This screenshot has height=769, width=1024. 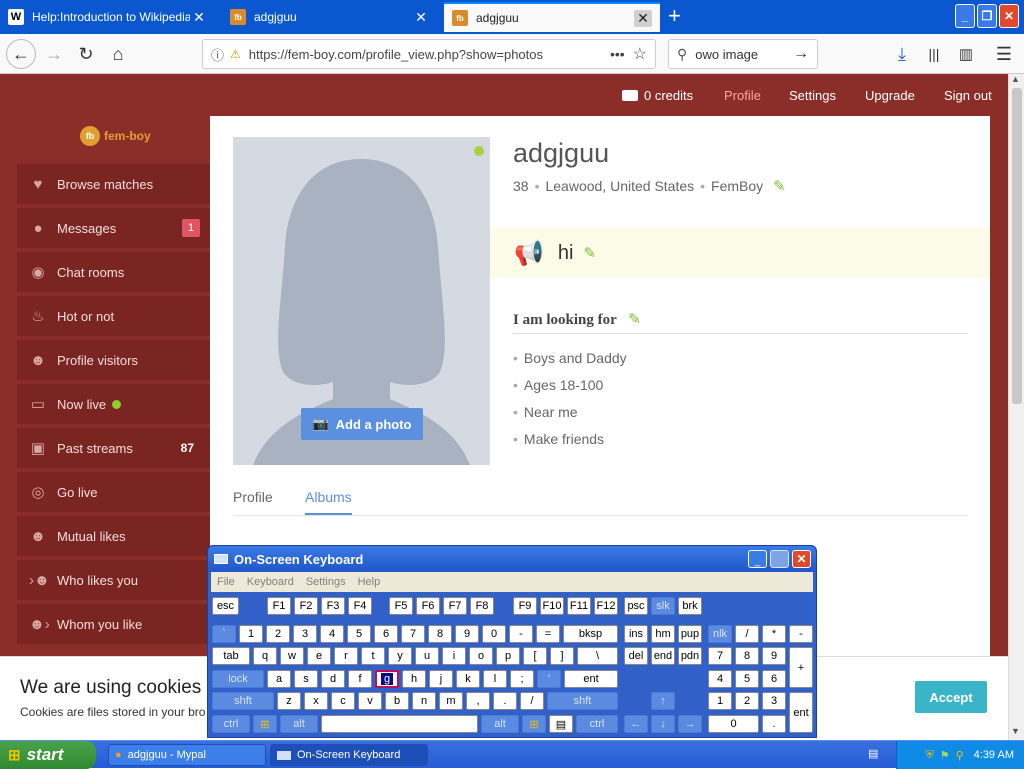 I want to click on sidebar-item-whom-you-like: ☻› Whom you like, so click(x=113, y=625).